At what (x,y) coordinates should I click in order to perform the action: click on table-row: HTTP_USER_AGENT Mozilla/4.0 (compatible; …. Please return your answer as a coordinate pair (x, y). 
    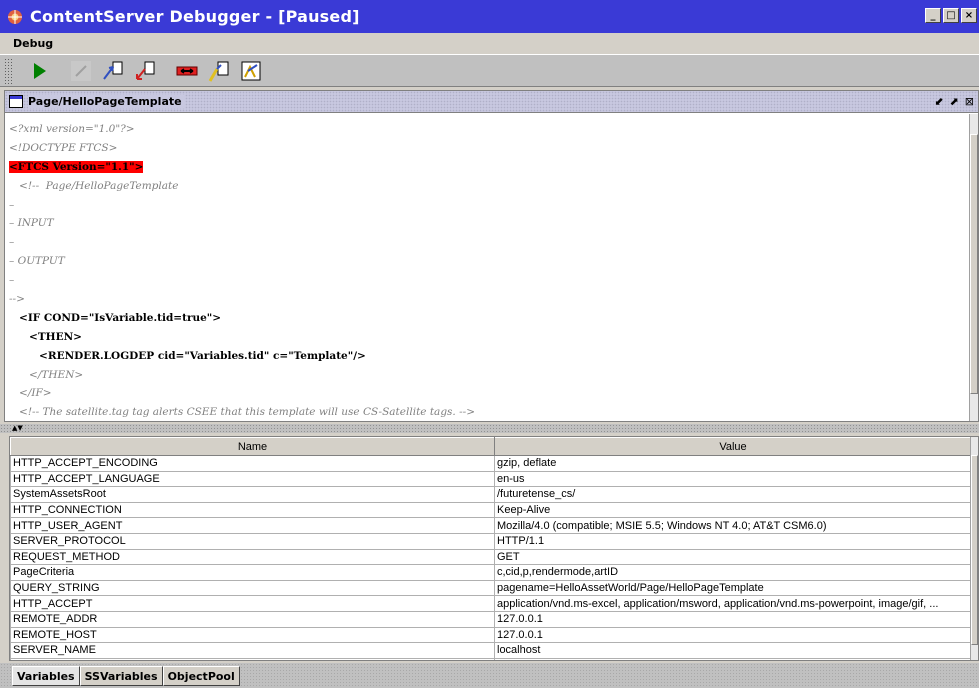
    Looking at the image, I should click on (491, 525).